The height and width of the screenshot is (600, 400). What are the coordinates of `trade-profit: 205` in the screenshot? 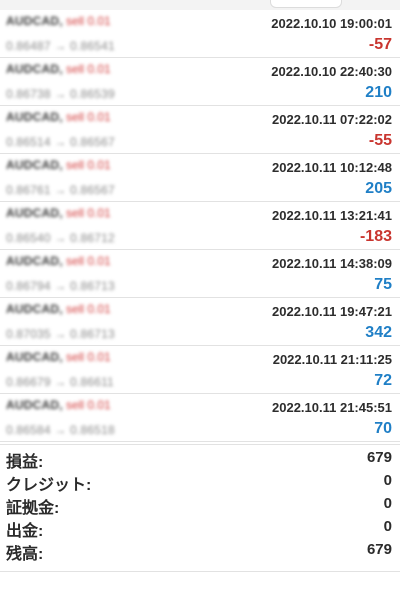 It's located at (378, 188).